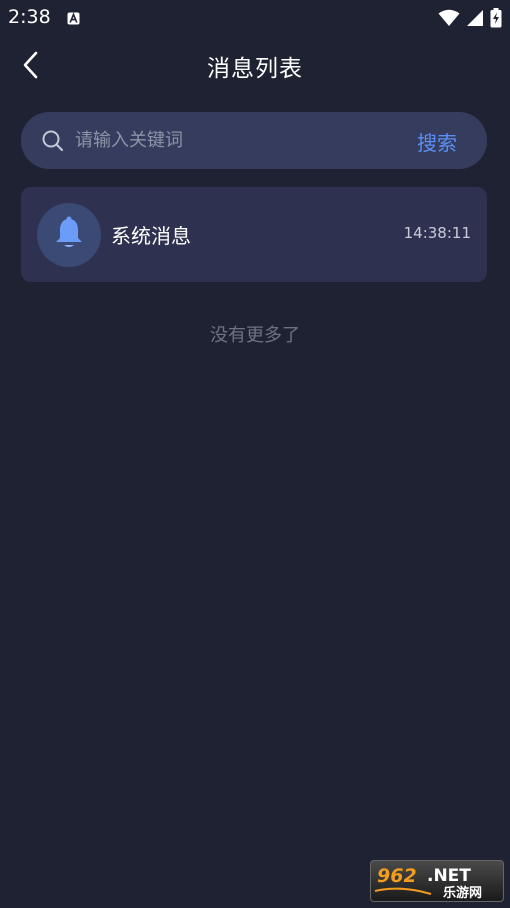 The width and height of the screenshot is (510, 908). I want to click on status-bar: 2:38, so click(255, 18).